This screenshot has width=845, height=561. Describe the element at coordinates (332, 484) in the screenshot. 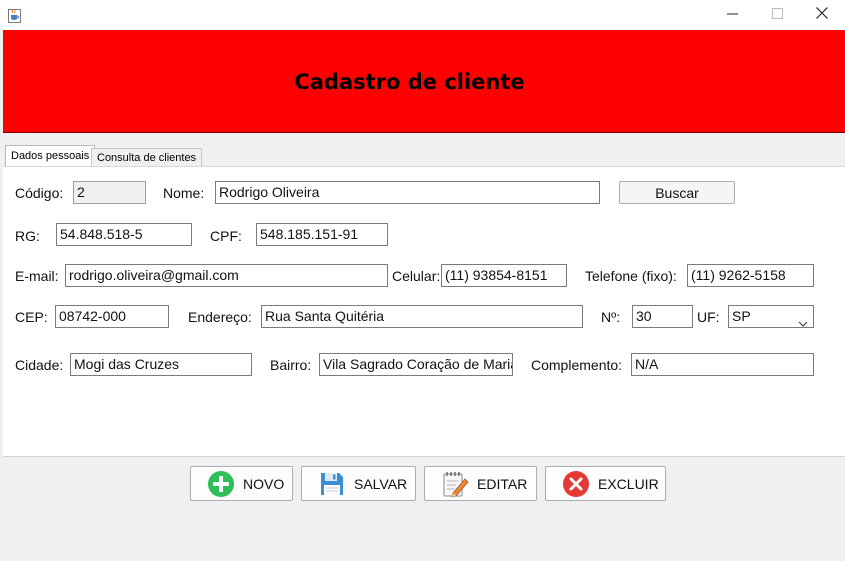

I see `floppy-disk-icon` at that location.